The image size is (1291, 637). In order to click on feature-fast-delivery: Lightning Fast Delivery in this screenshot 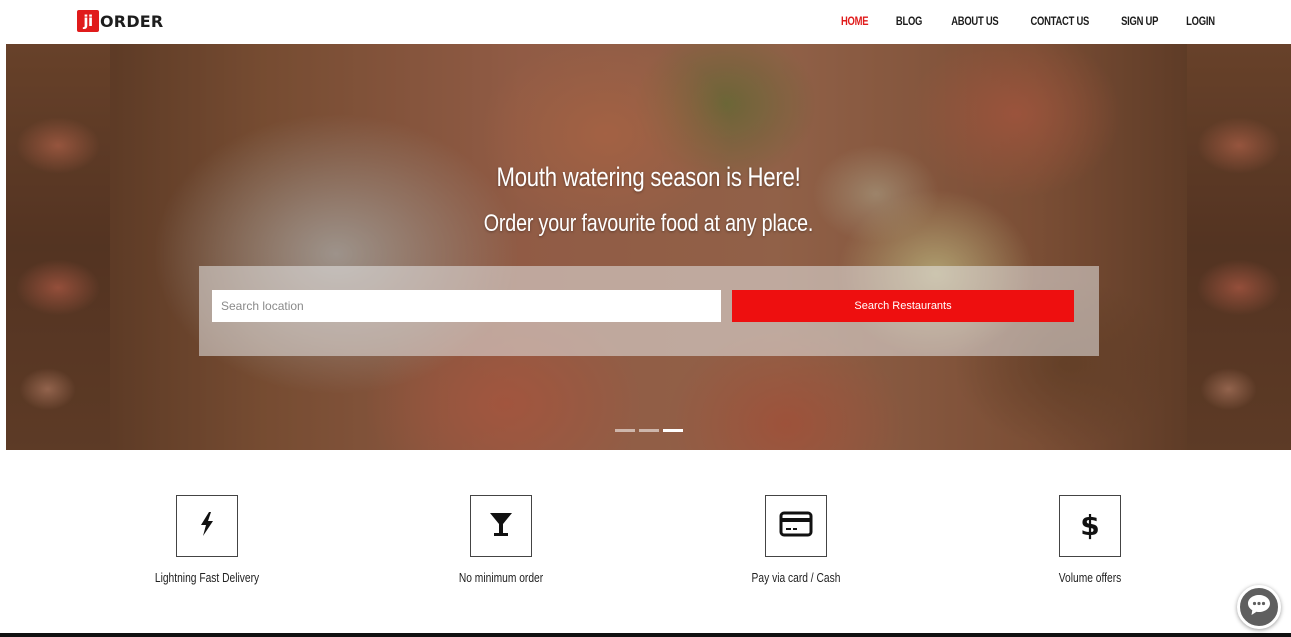, I will do `click(207, 540)`.